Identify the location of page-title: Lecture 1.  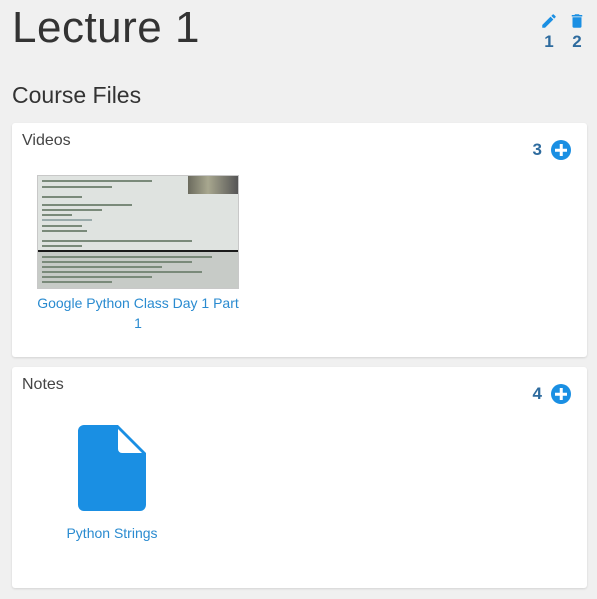
(106, 27).